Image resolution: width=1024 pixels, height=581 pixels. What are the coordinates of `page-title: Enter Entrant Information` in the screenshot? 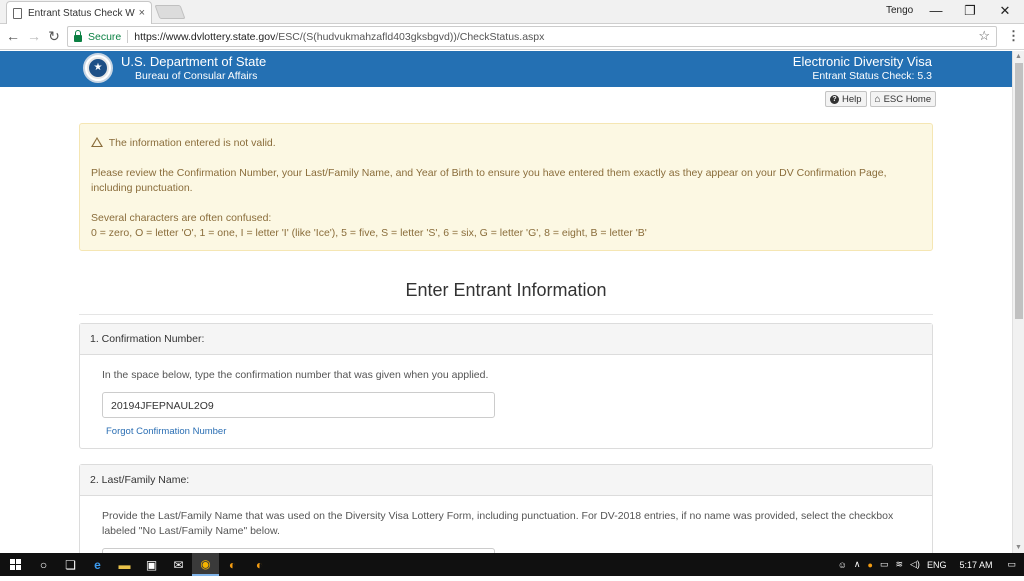 It's located at (506, 290).